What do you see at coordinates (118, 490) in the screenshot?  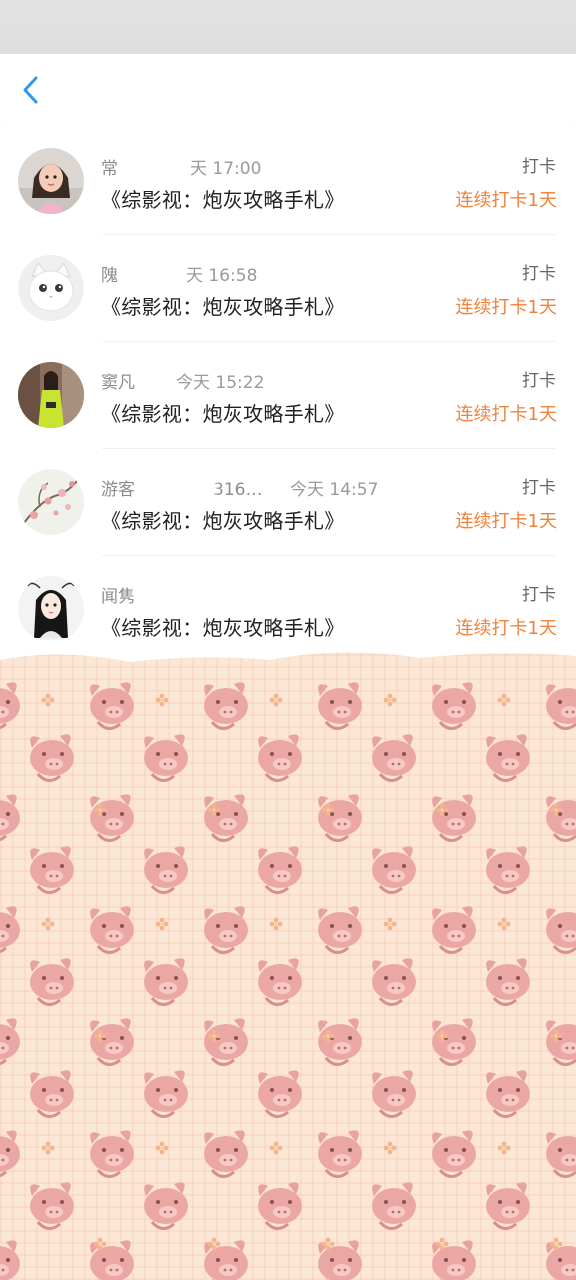 I see `user-name-prefix: 游客` at bounding box center [118, 490].